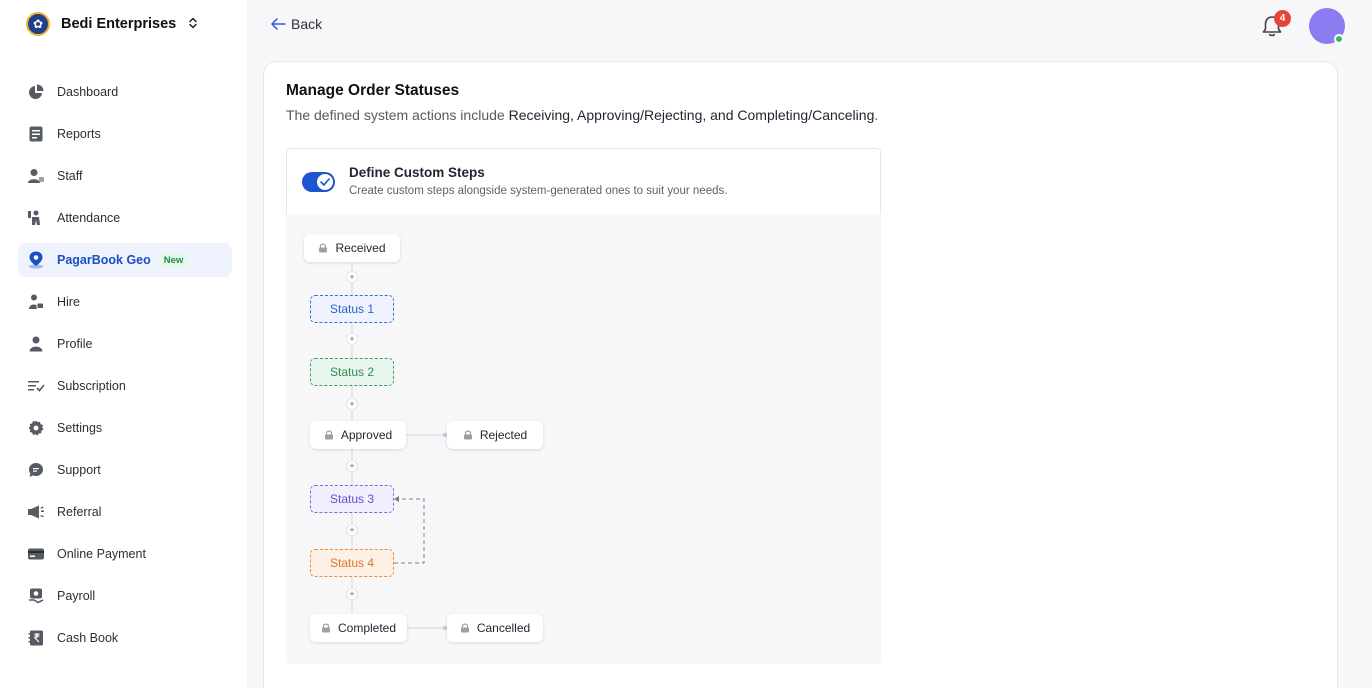 Image resolution: width=1372 pixels, height=688 pixels. I want to click on sidebar-item-reports: Reports, so click(125, 134).